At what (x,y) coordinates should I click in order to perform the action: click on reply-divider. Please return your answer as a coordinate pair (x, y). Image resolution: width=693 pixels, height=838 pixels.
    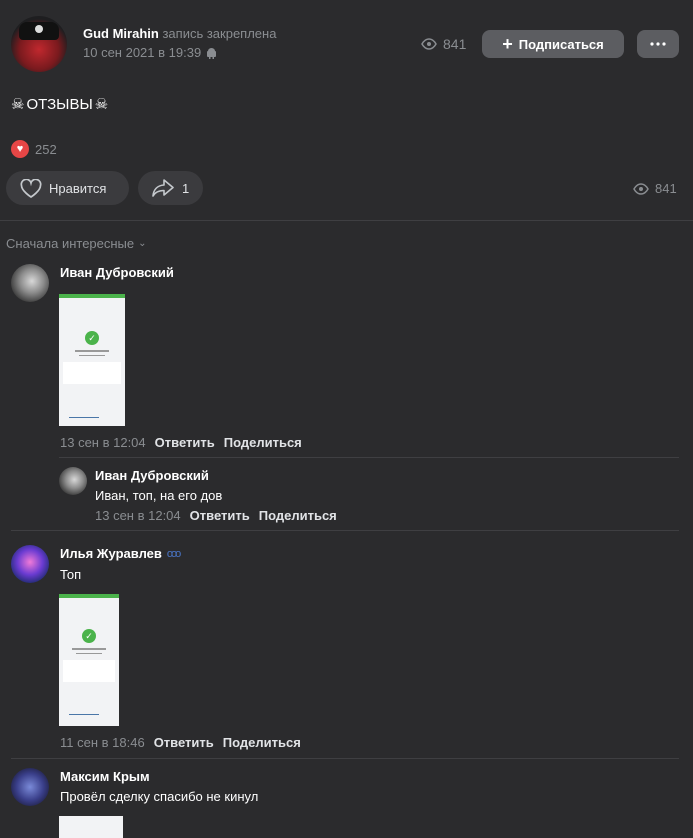
    Looking at the image, I should click on (369, 457).